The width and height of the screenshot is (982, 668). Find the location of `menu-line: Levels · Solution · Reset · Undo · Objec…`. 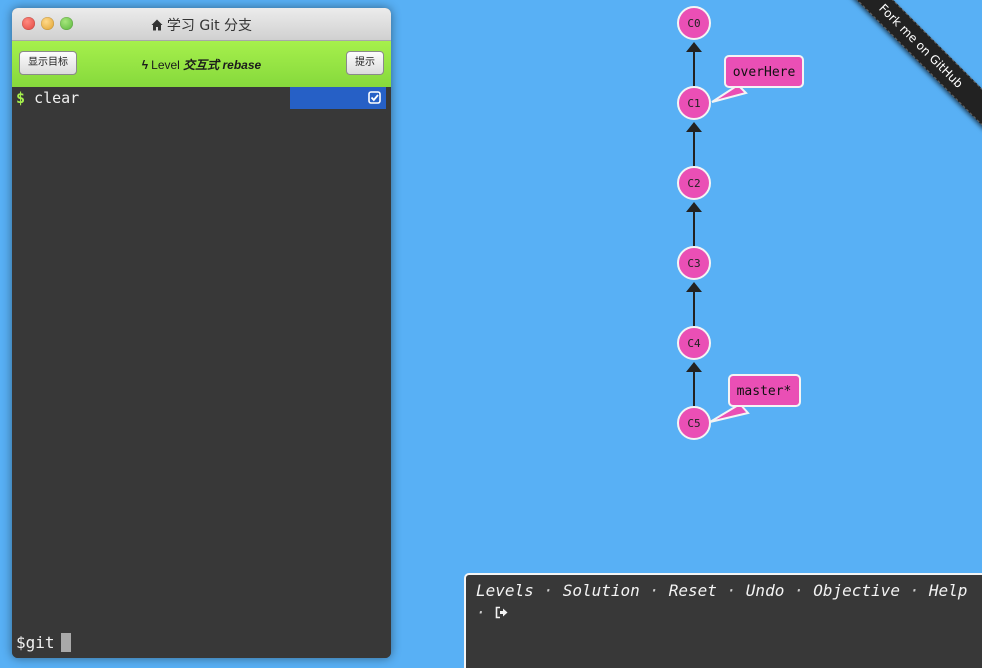

menu-line: Levels · Solution · Reset · Undo · Objec… is located at coordinates (725, 591).